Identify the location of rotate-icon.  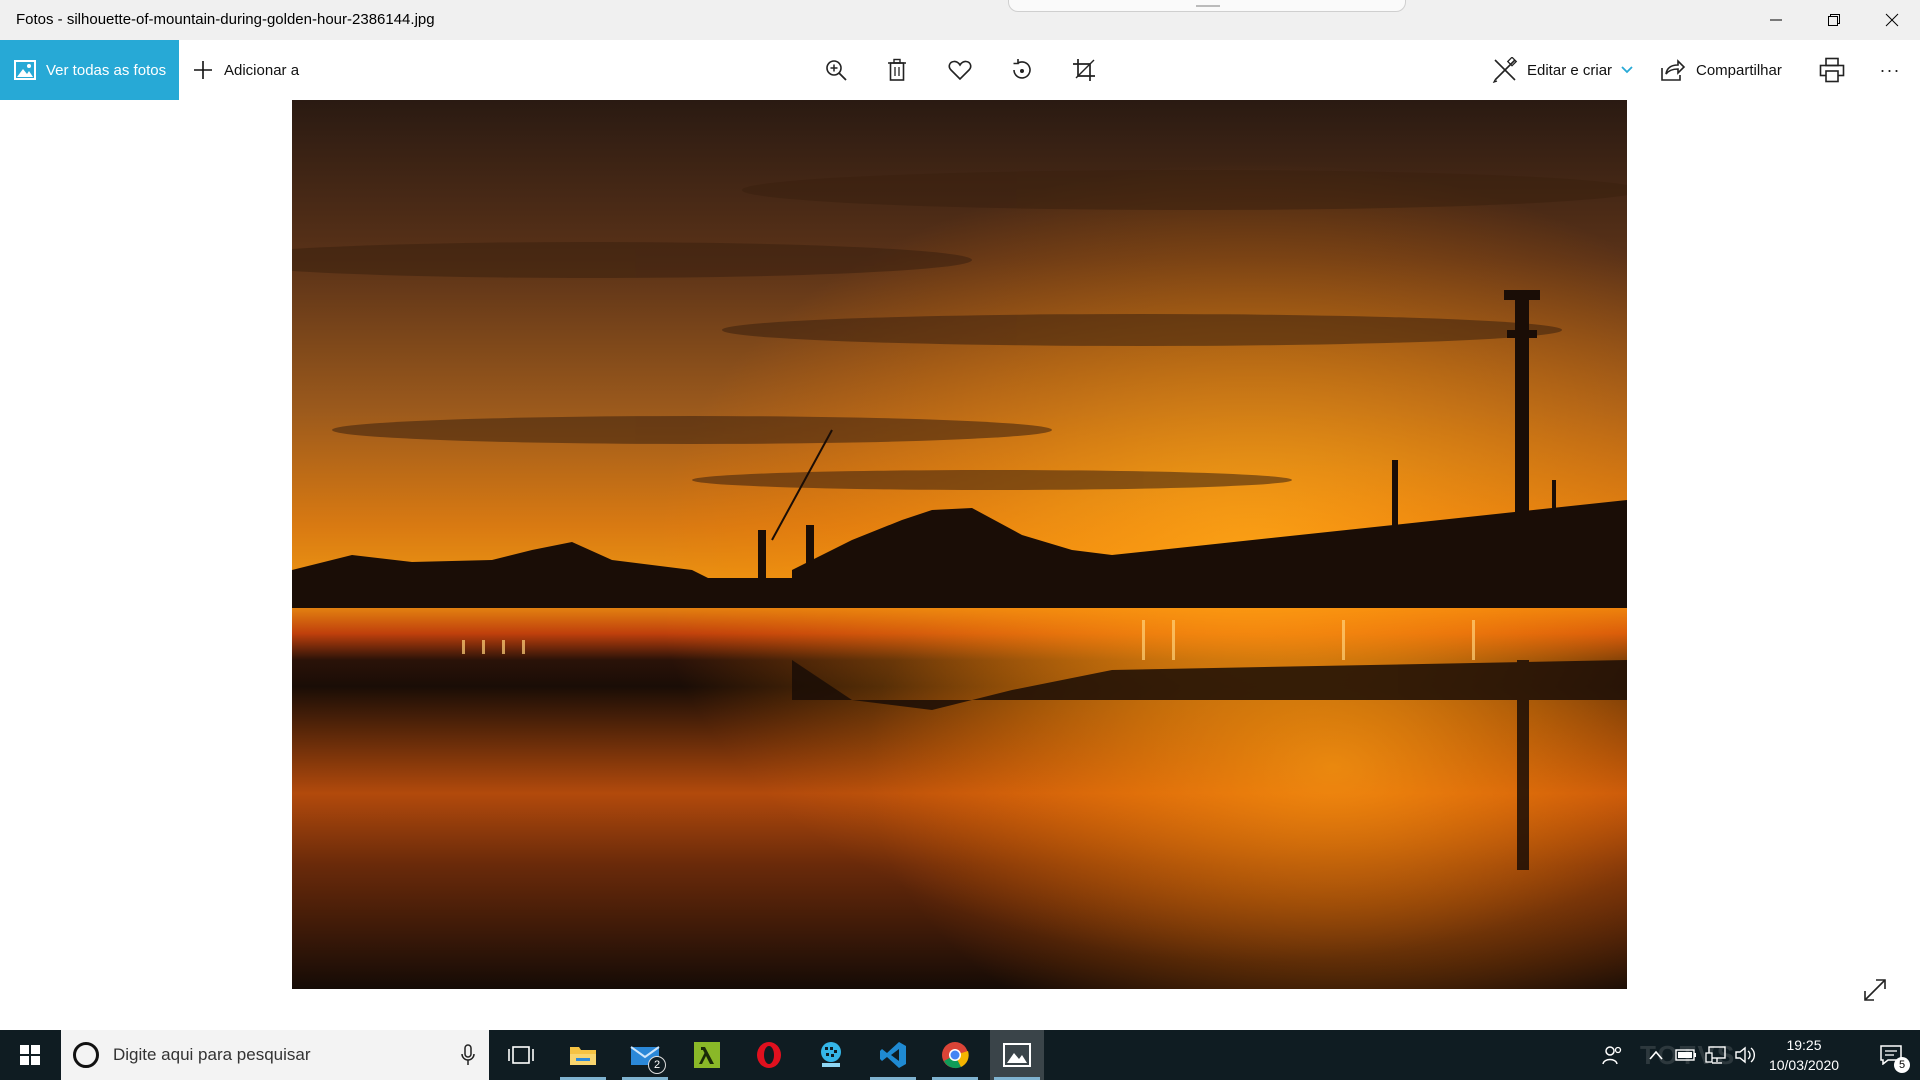
(1022, 69).